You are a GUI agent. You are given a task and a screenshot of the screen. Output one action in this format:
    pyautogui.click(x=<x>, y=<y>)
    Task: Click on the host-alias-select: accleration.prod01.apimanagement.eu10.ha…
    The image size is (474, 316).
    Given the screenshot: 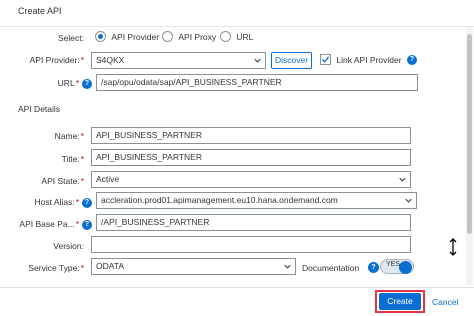 What is the action you would take?
    pyautogui.click(x=256, y=200)
    